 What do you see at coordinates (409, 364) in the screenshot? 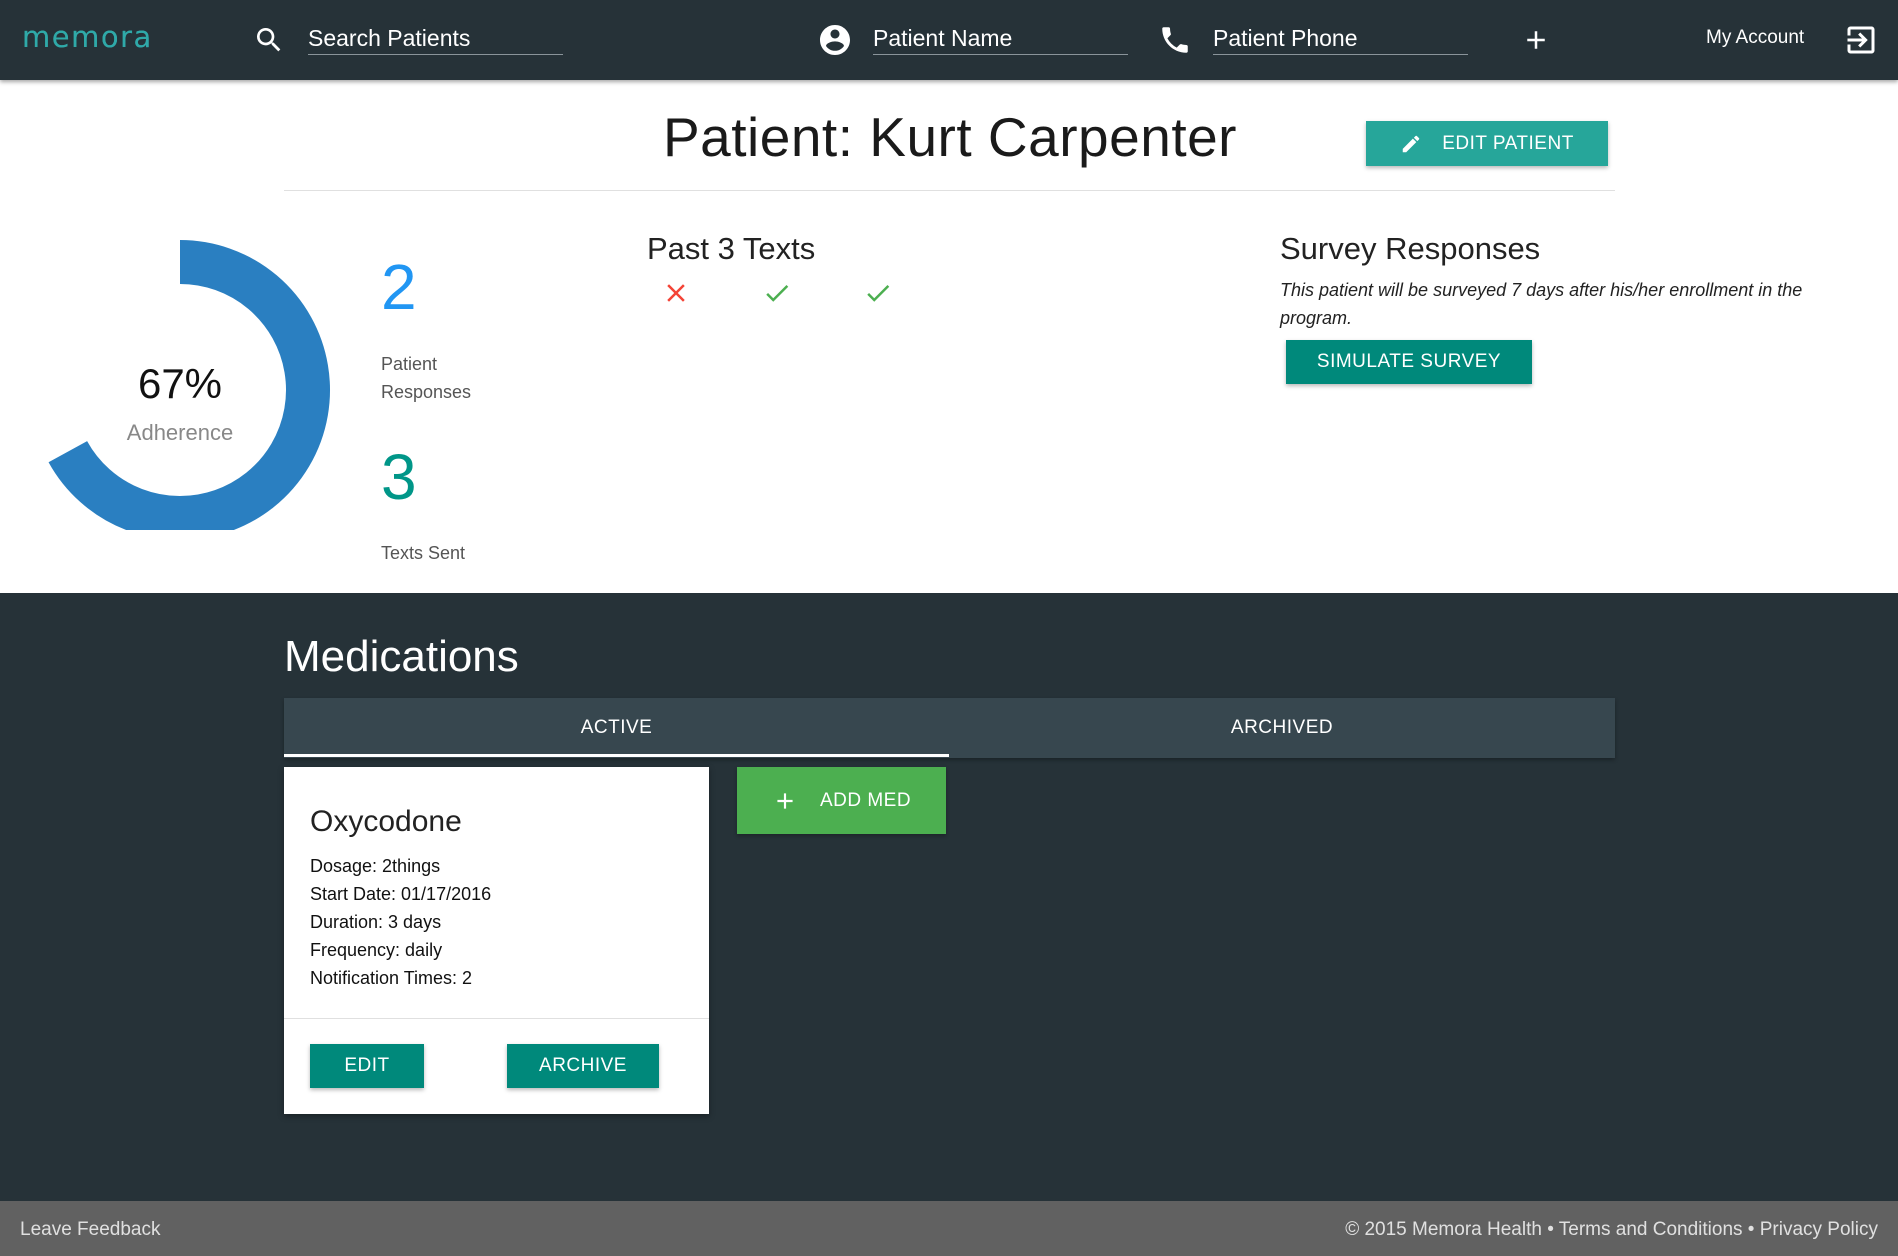
I see `patient-responses-label-line1: Patient` at bounding box center [409, 364].